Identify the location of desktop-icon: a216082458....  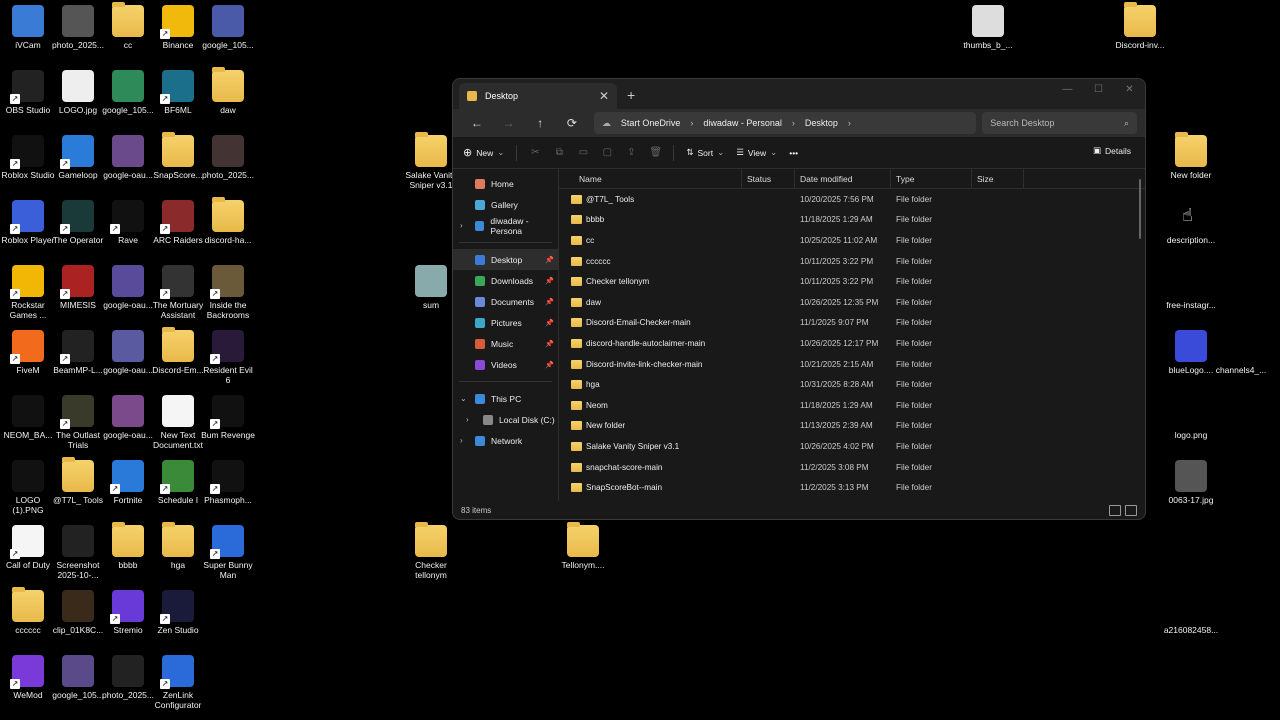
(1191, 612).